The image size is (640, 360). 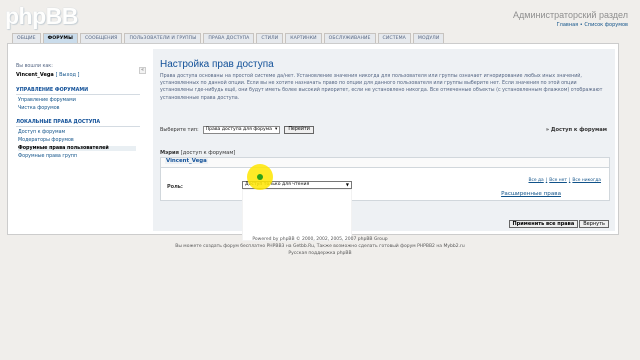 I want to click on admin-panel-title: Администраторский раздел, so click(x=570, y=15).